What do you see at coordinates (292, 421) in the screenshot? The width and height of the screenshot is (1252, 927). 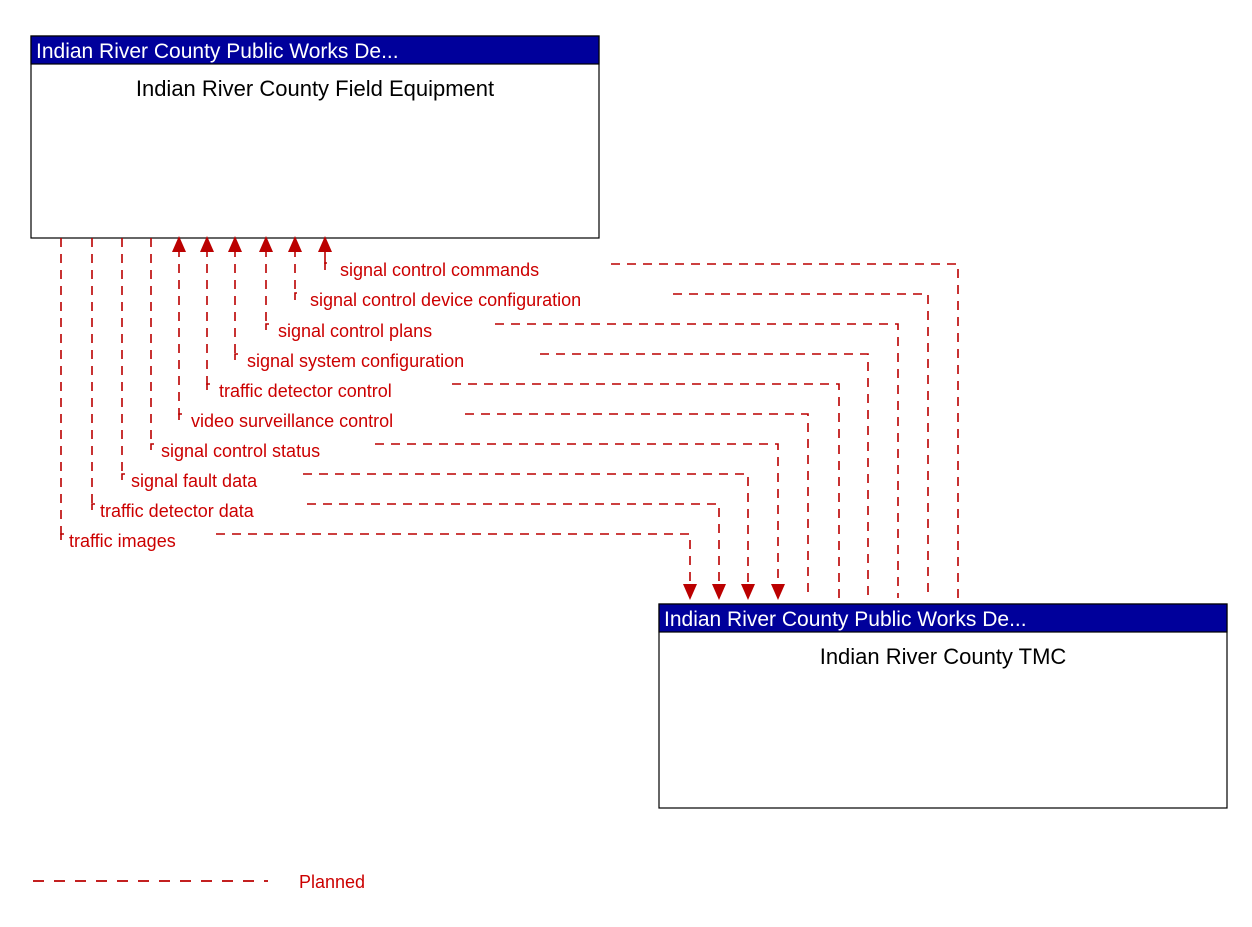 I see `flow-label-video-surveillance-control: video surveillance control` at bounding box center [292, 421].